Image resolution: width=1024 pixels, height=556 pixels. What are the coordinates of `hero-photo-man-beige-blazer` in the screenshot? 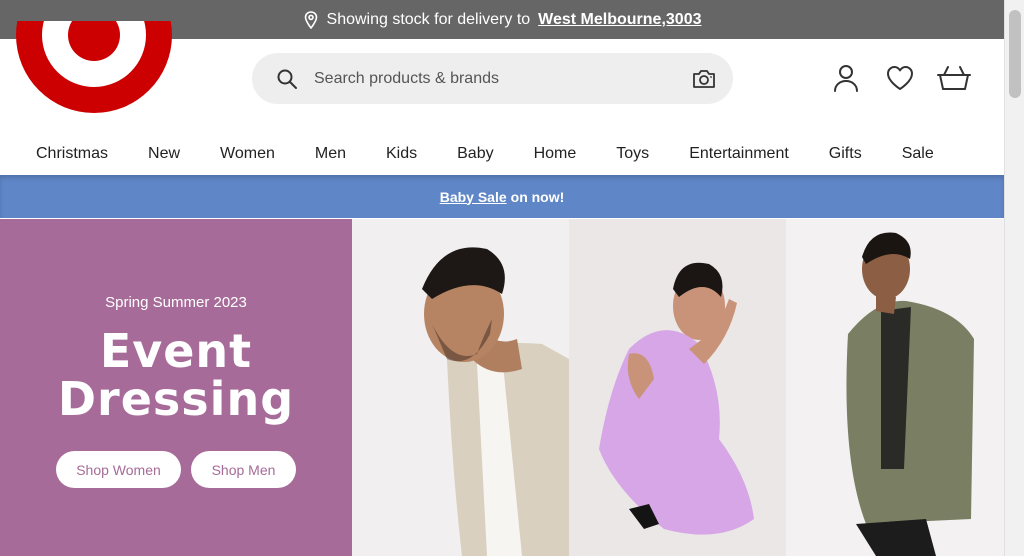 It's located at (460, 387).